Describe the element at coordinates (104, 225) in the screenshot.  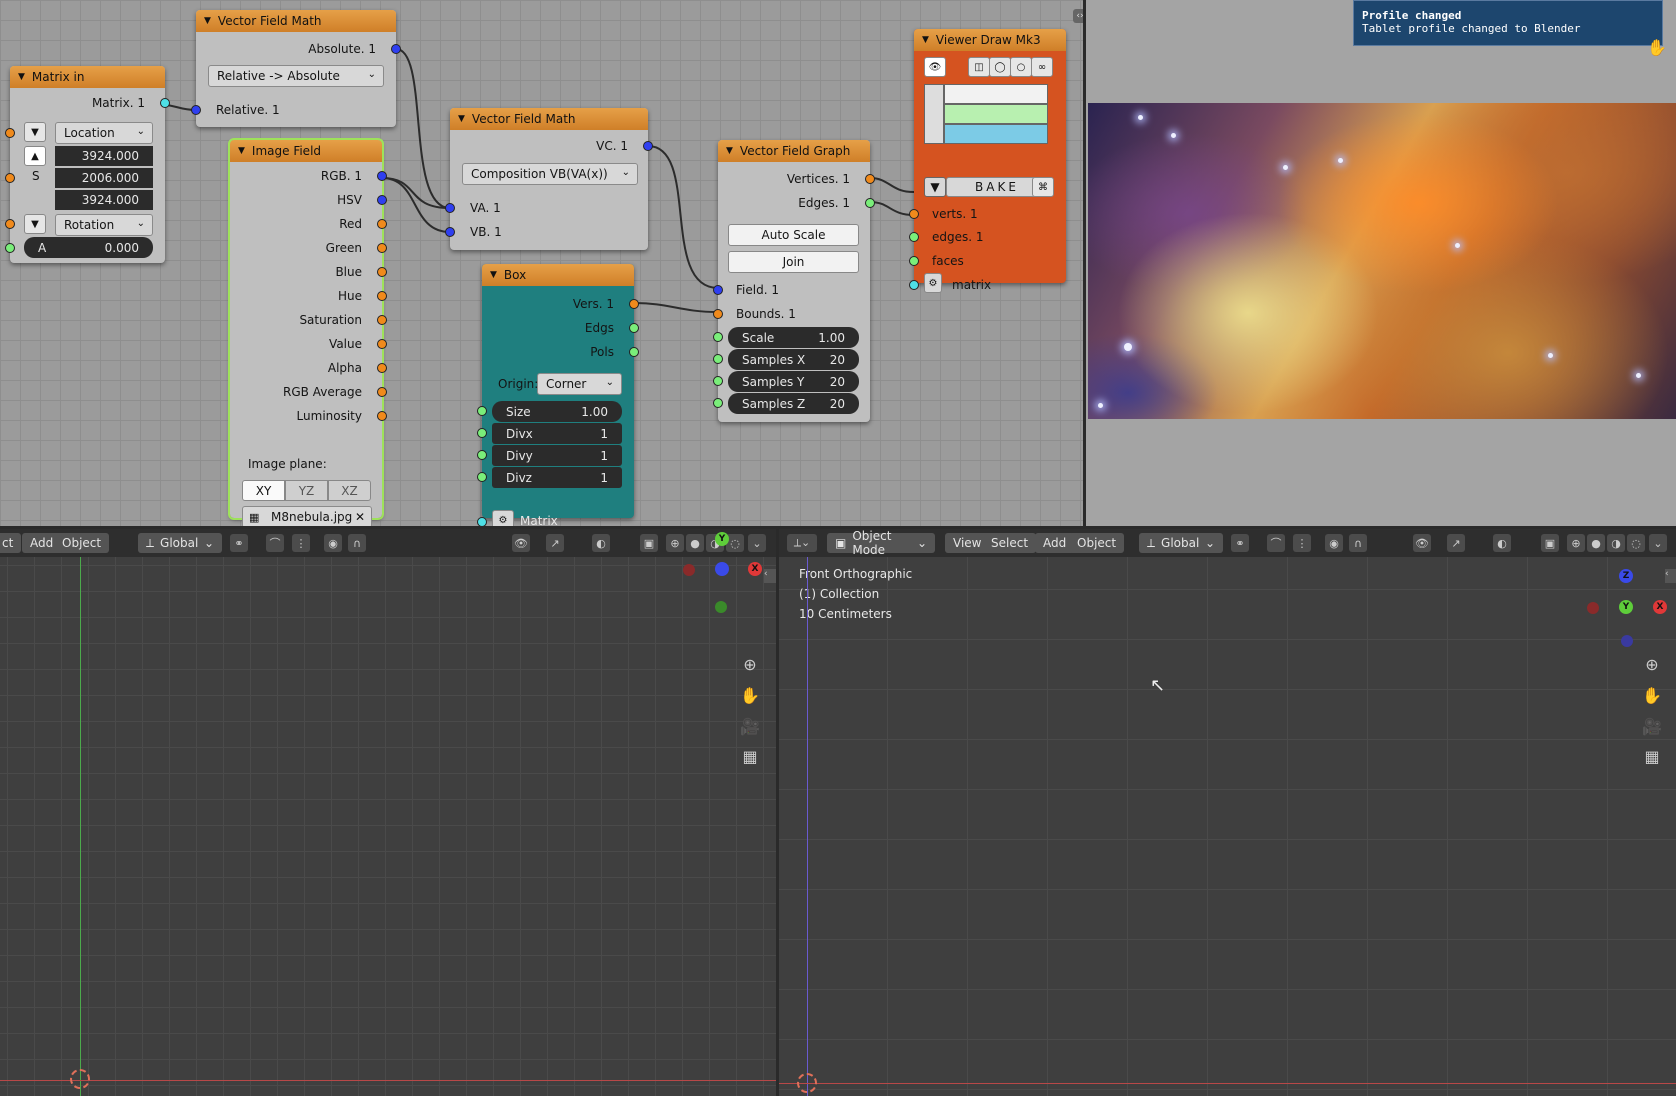
I see `rotation-dropdown: Rotation ⌄` at that location.